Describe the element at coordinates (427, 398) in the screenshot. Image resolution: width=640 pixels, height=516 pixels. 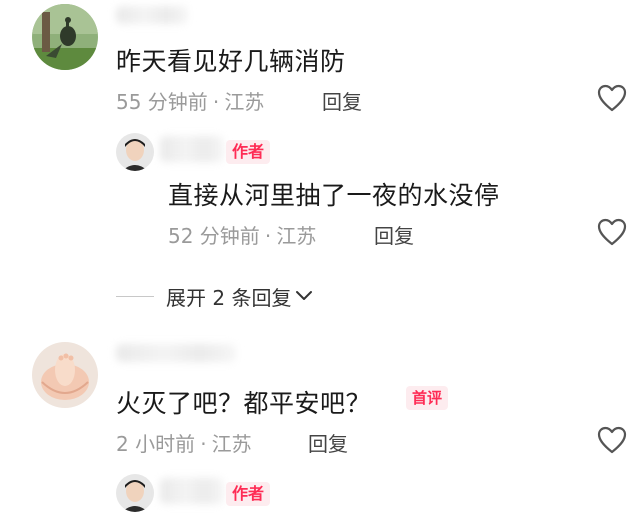
I see `first-comment-badge: 首评` at that location.